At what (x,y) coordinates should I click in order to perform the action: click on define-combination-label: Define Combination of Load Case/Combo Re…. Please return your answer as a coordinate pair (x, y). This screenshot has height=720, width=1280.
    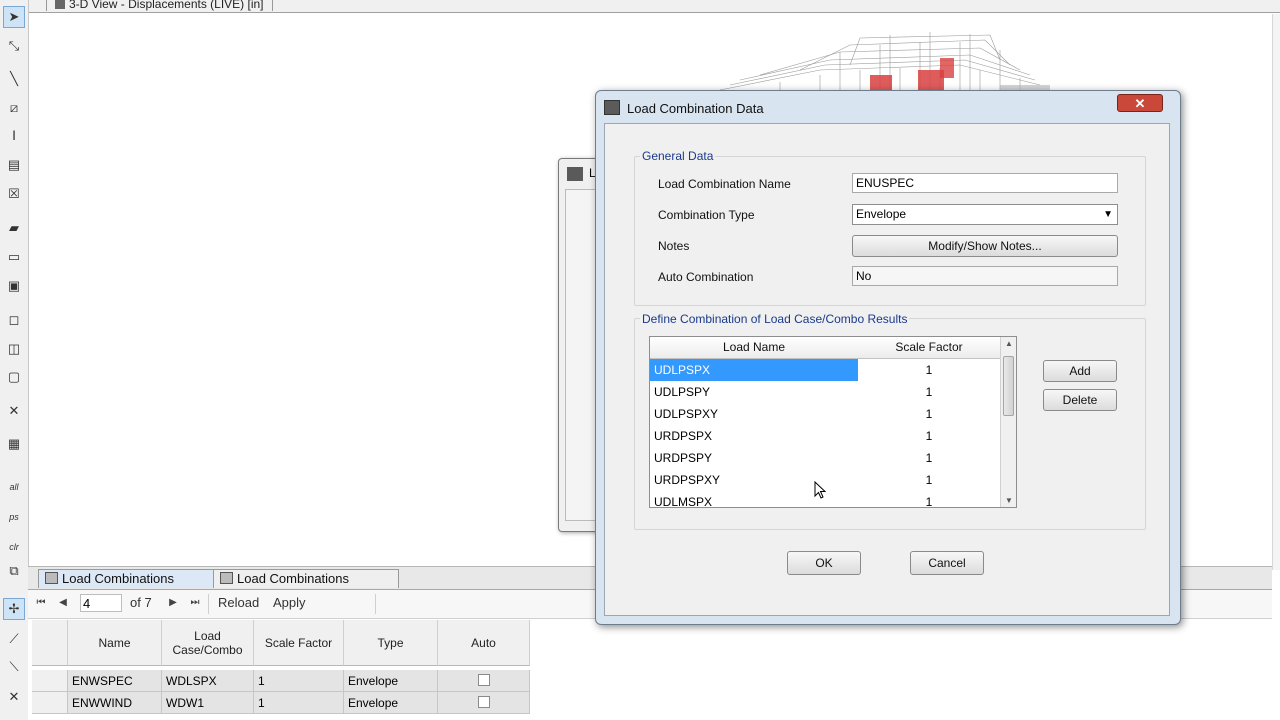
    Looking at the image, I should click on (775, 319).